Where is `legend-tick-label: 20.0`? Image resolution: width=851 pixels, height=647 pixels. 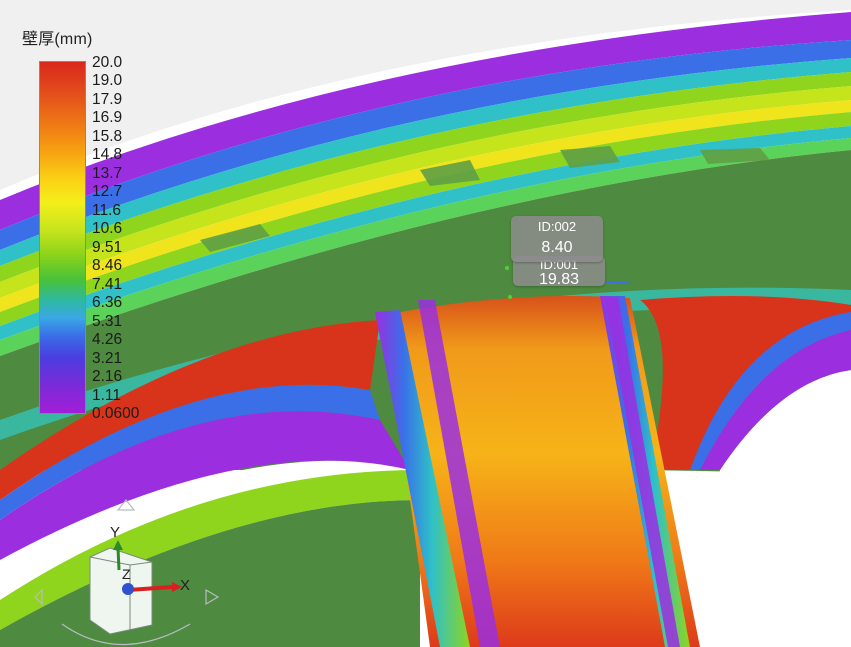 legend-tick-label: 20.0 is located at coordinates (107, 62).